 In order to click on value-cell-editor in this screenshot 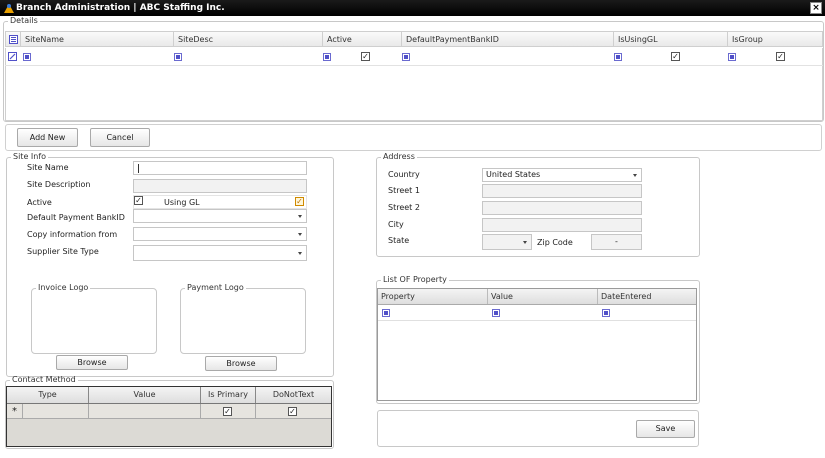, I will do `click(496, 313)`.